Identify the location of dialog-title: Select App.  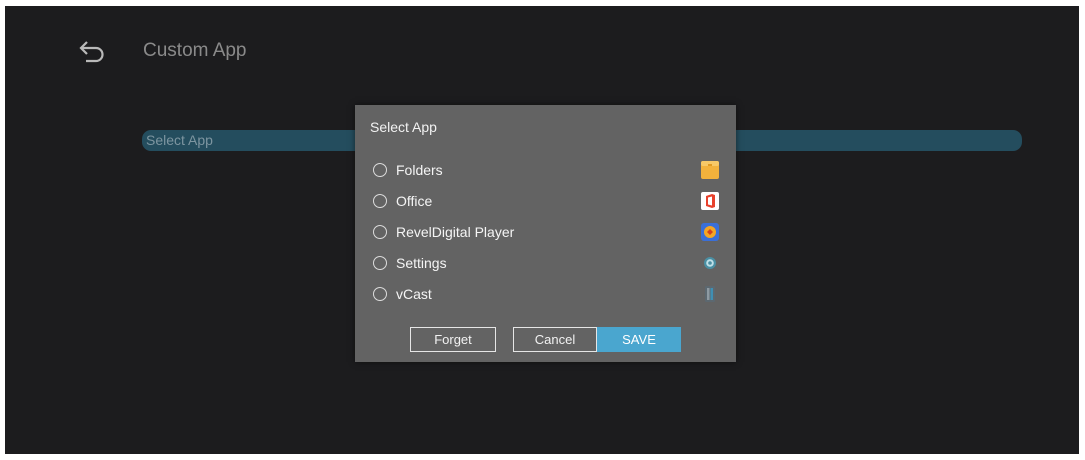
(403, 127).